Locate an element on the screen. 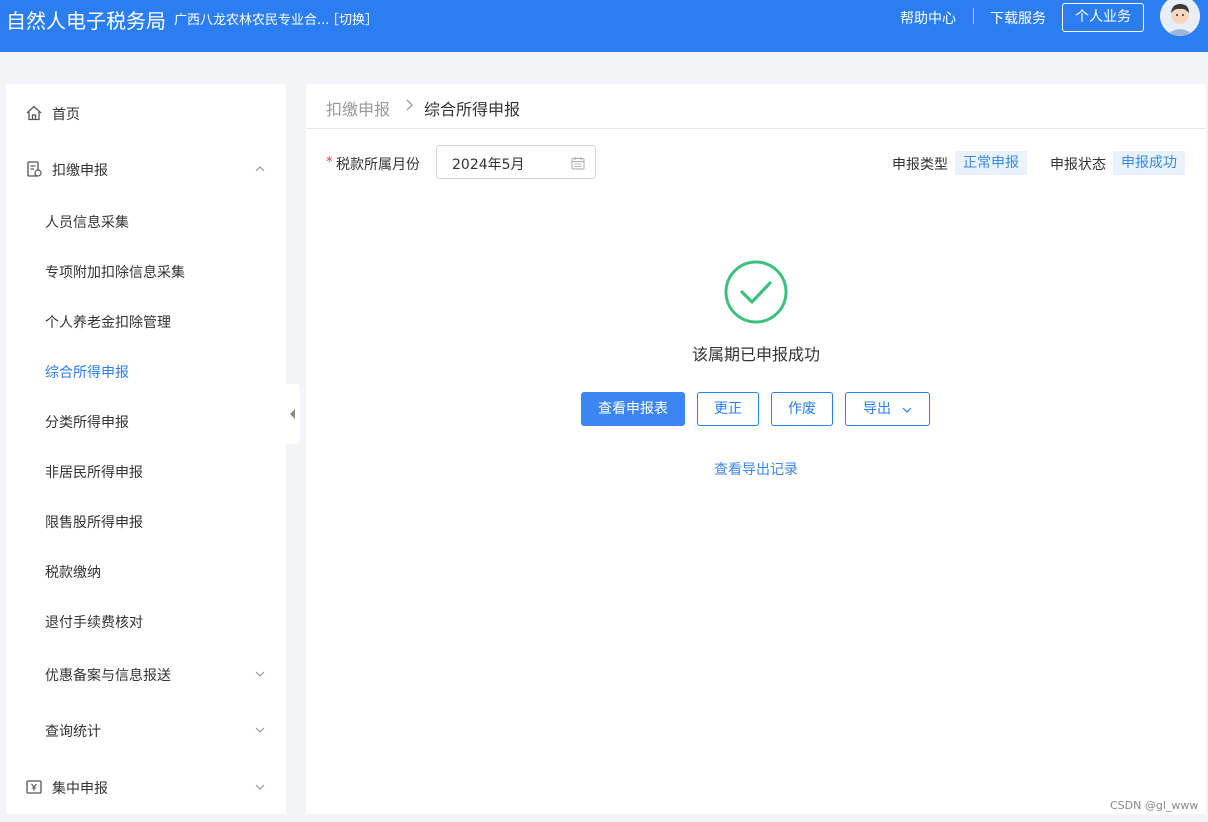 Image resolution: width=1208 pixels, height=822 pixels. void-button: 作废 is located at coordinates (802, 409).